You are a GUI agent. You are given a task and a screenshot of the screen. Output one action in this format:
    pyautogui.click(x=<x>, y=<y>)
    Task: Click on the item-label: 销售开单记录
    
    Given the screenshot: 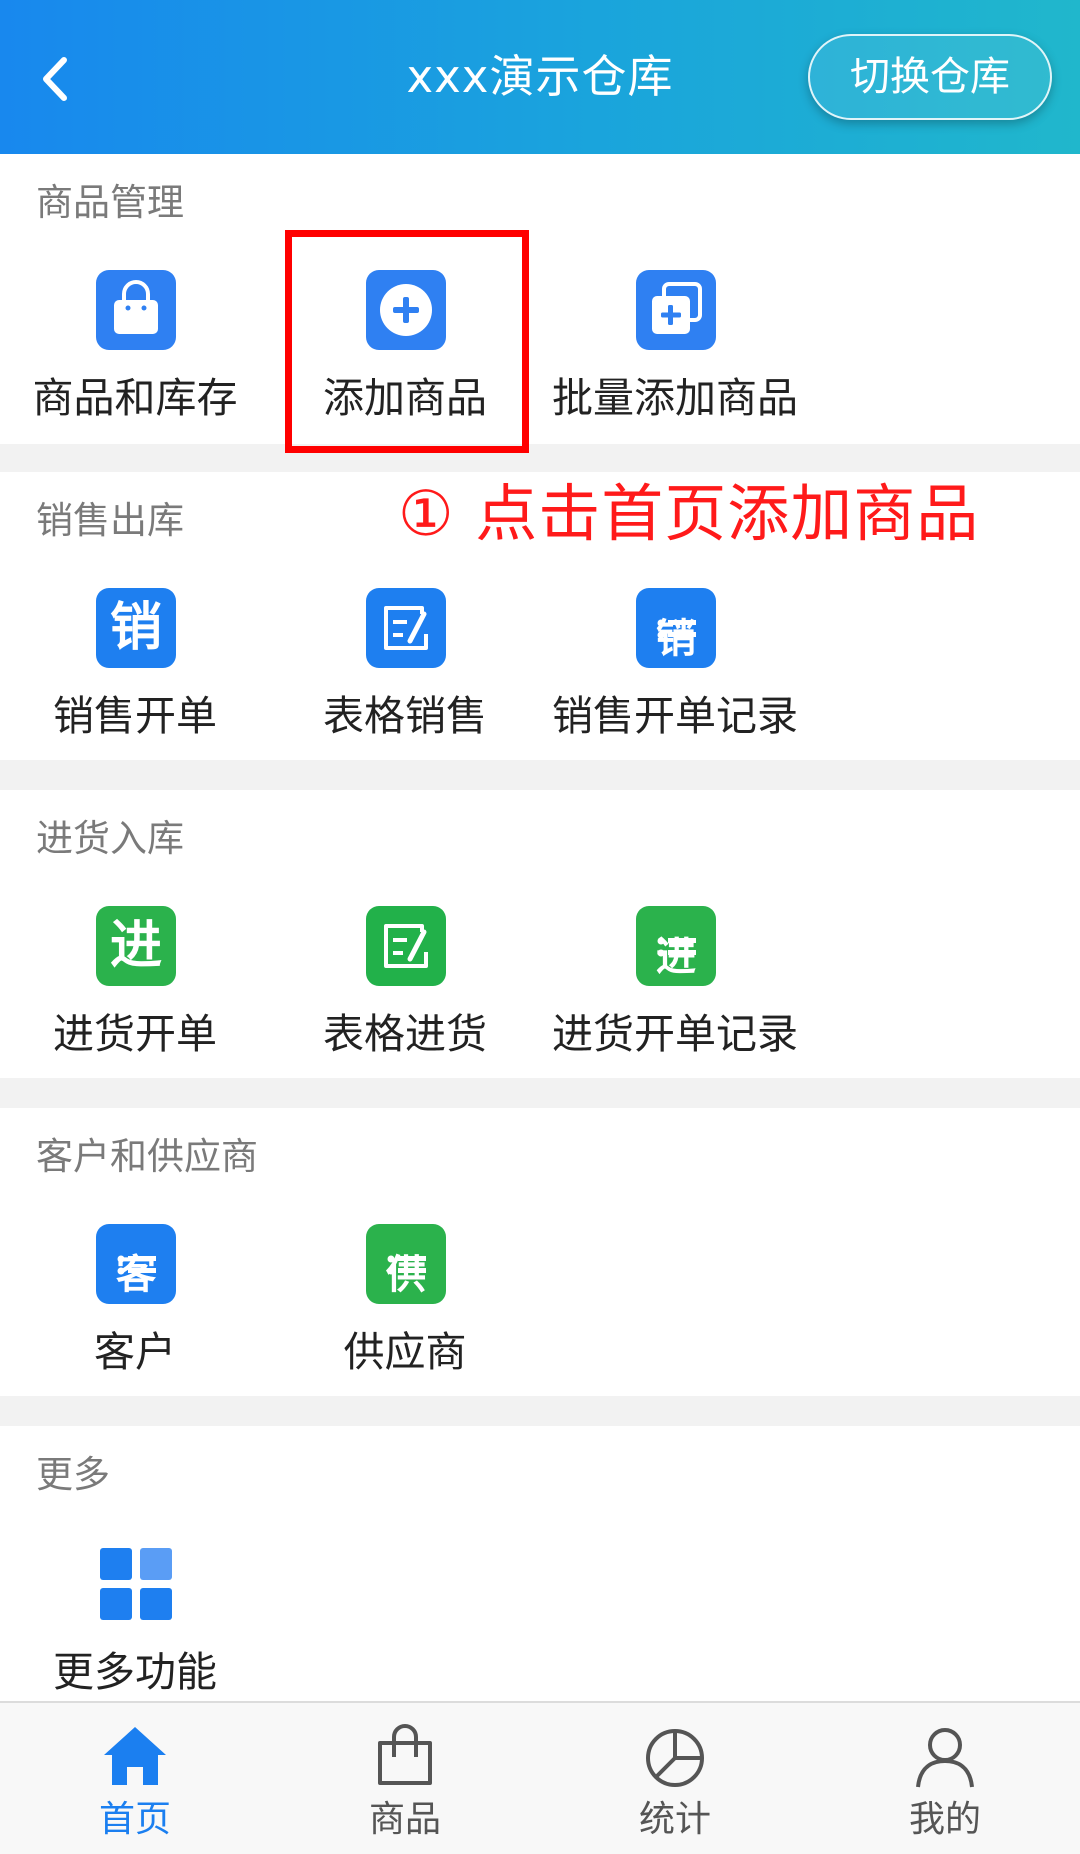 What is the action you would take?
    pyautogui.click(x=675, y=716)
    